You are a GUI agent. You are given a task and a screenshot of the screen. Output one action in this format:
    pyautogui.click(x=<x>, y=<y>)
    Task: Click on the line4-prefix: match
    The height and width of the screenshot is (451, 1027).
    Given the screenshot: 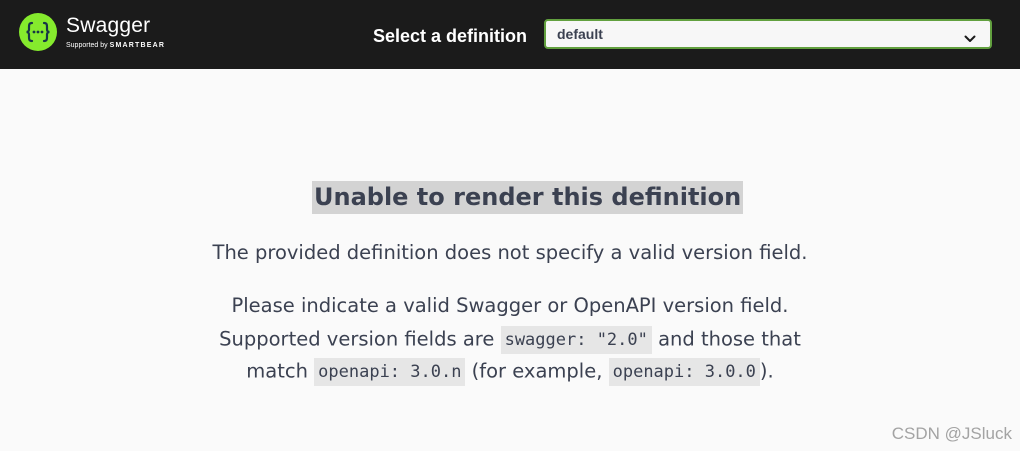 What is the action you would take?
    pyautogui.click(x=280, y=371)
    